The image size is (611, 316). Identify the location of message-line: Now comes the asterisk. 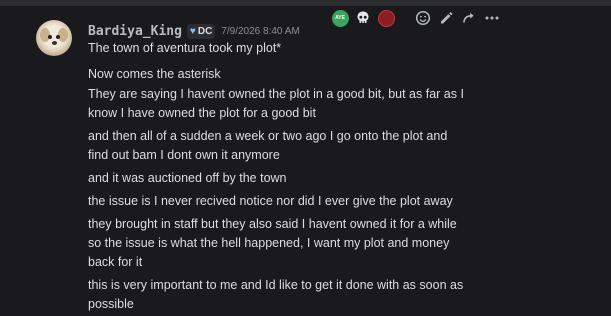
(154, 74).